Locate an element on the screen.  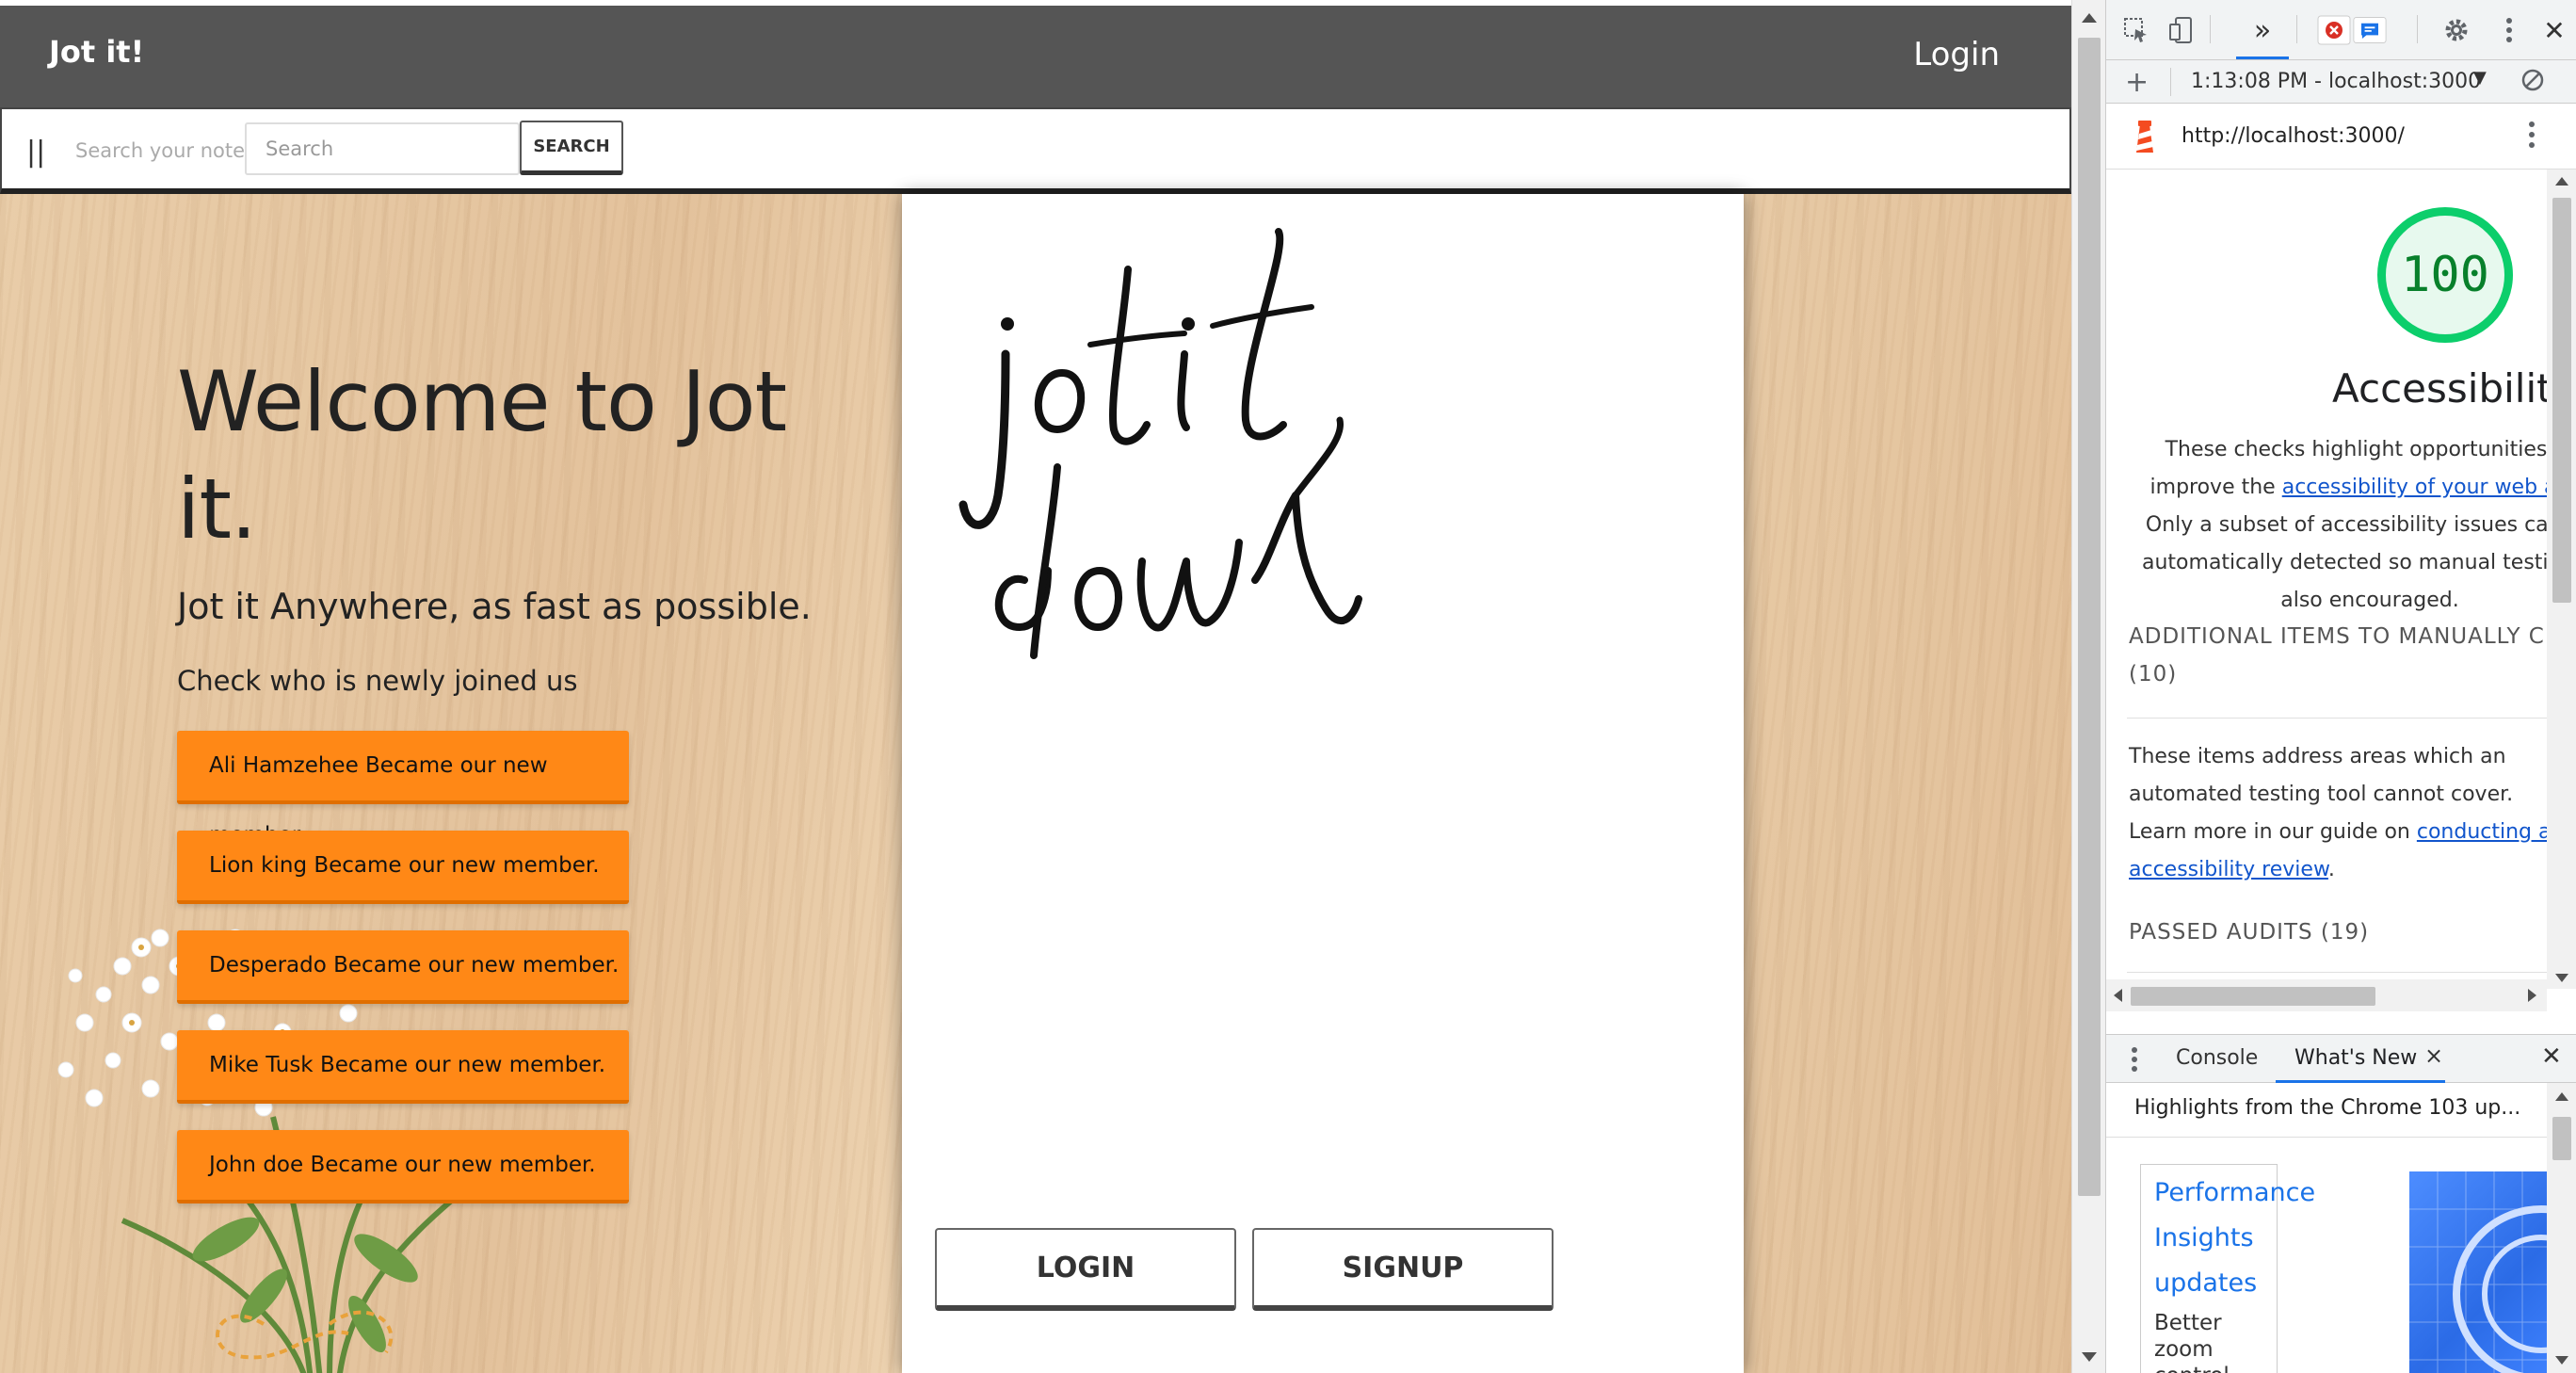
drawer-tabbar: Console What's New × ✕ is located at coordinates (2341, 1058).